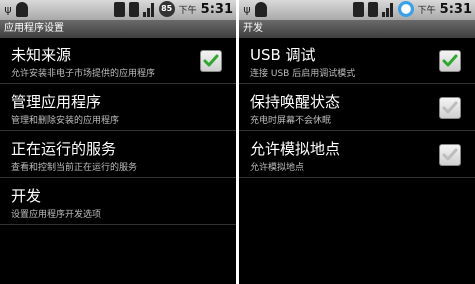  I want to click on setting-summary: 充电时屏幕不会休眠, so click(291, 121).